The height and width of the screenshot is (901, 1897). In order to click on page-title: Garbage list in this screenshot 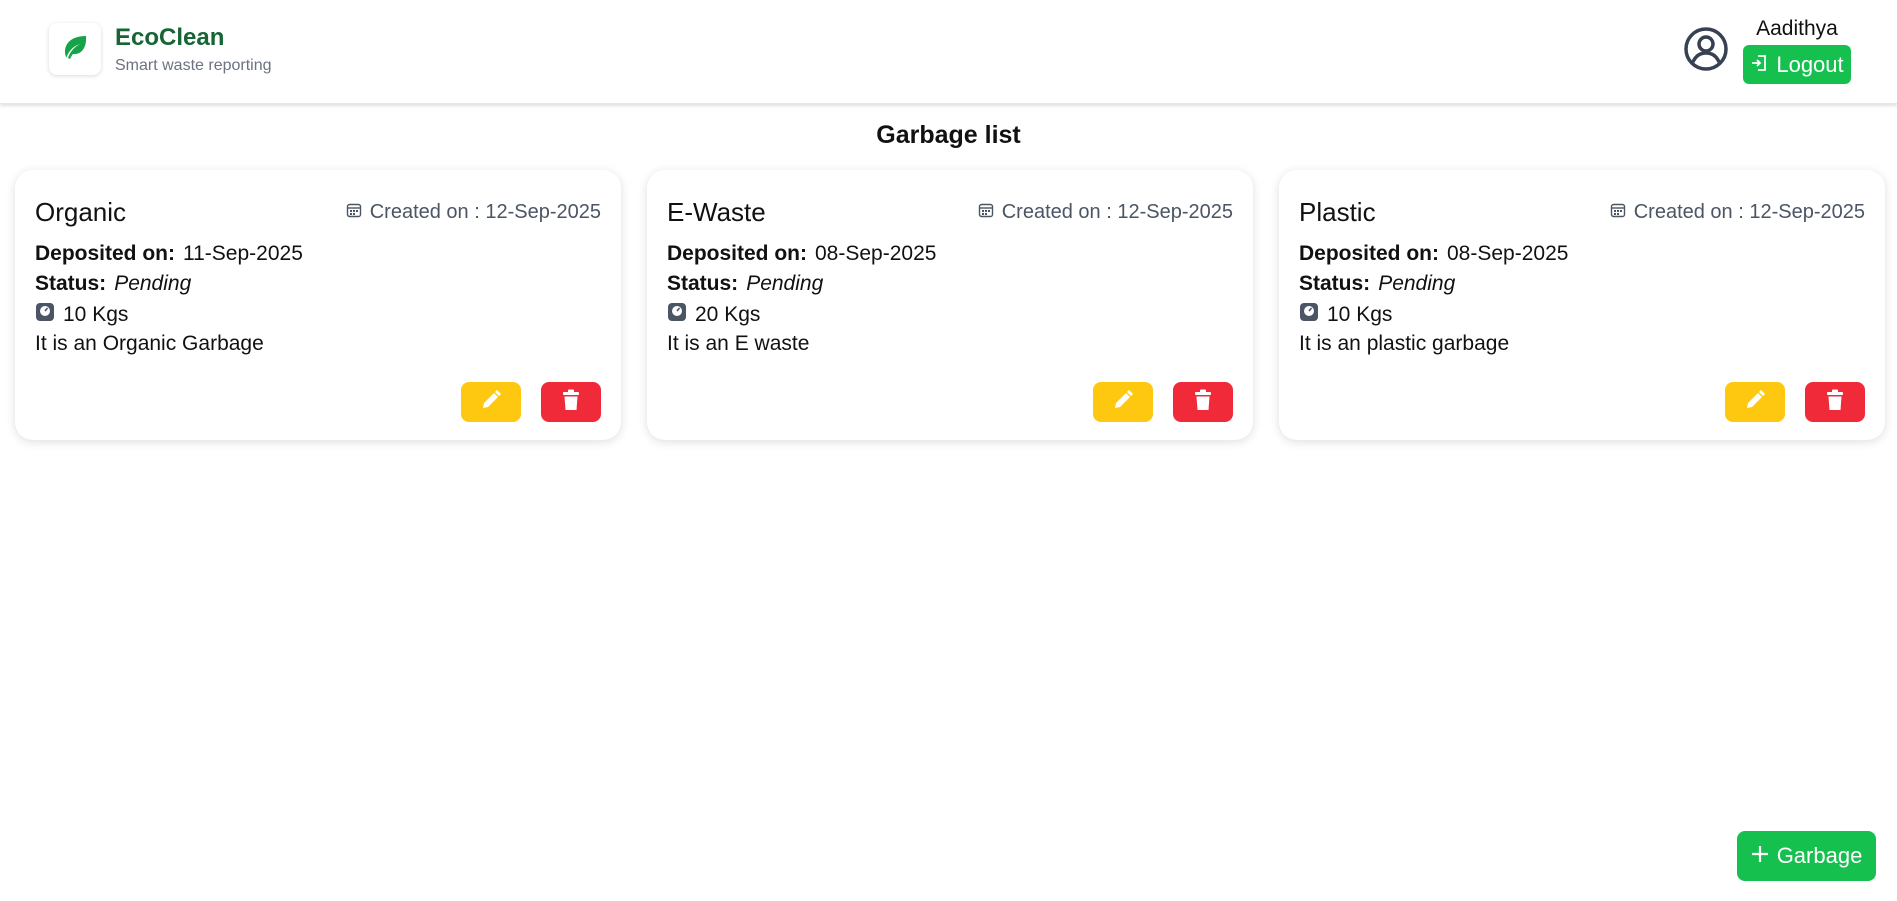, I will do `click(948, 135)`.